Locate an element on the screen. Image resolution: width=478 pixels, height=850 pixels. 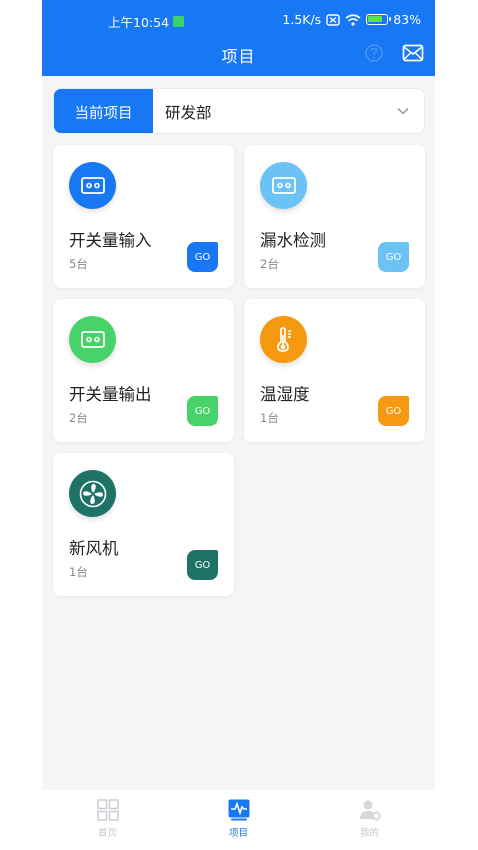
card-count: 5台 is located at coordinates (78, 264).